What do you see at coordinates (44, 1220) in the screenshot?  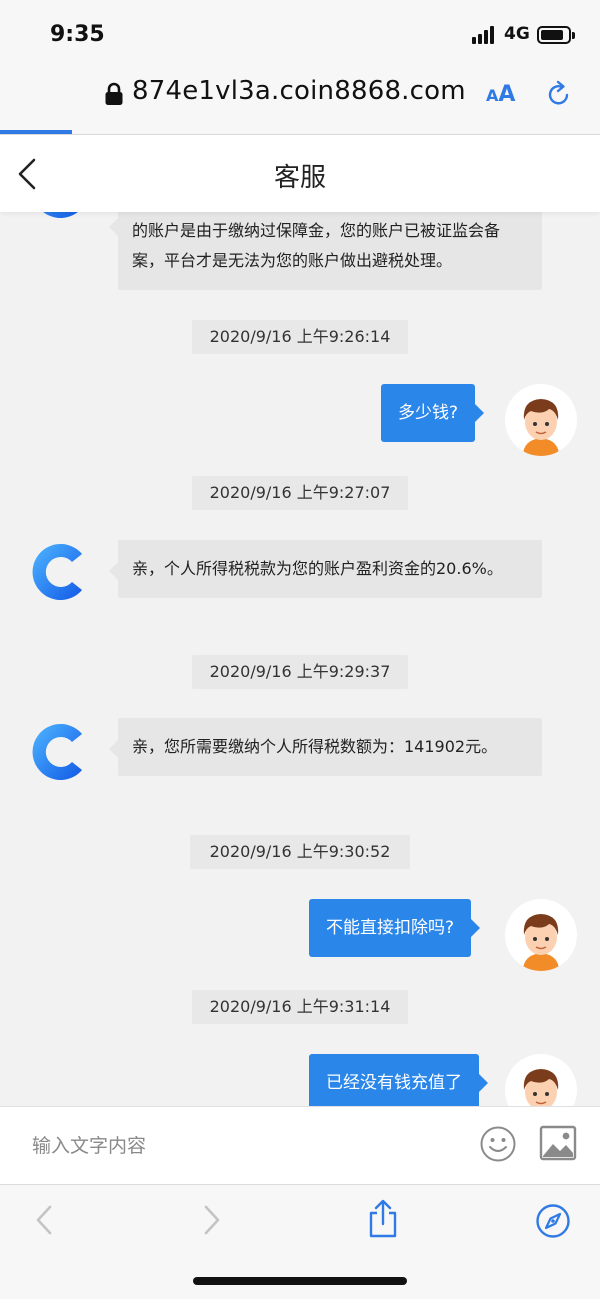 I see `back-icon` at bounding box center [44, 1220].